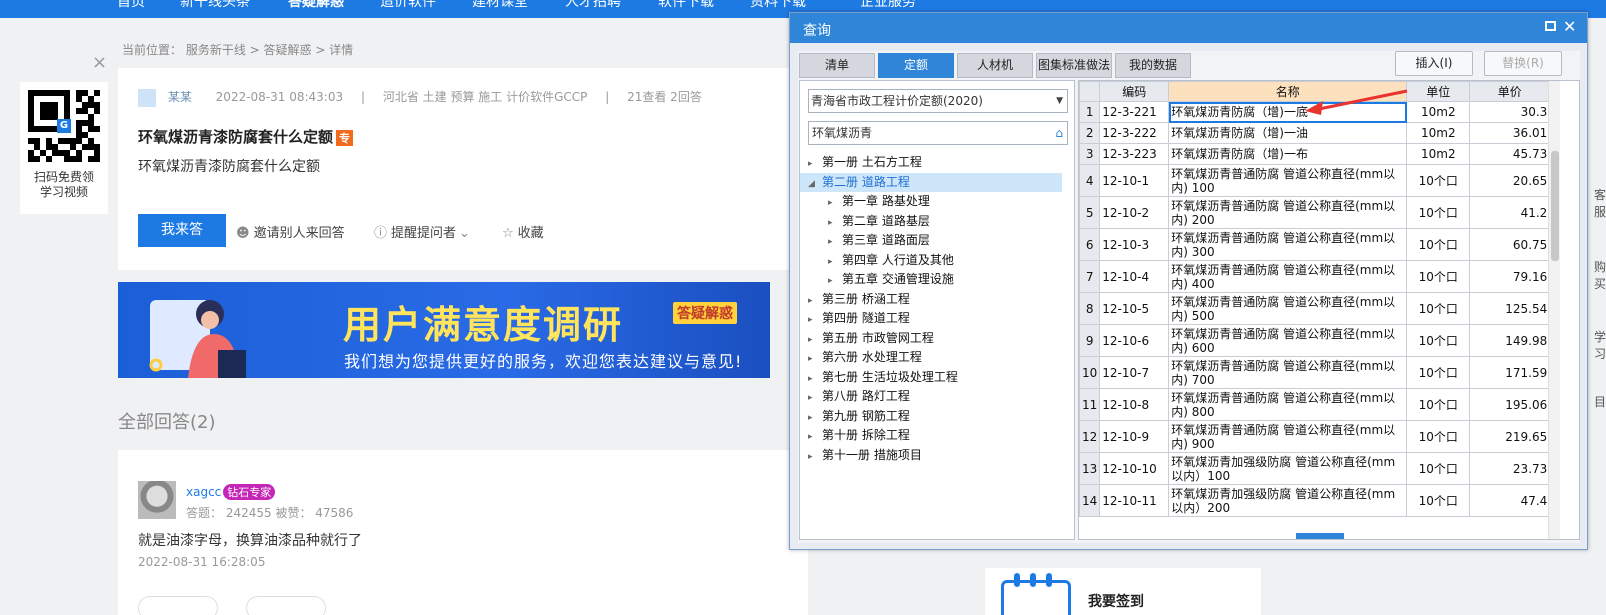 This screenshot has width=1606, height=615. Describe the element at coordinates (938, 133) in the screenshot. I see `quota-search-input: 环氧煤沥青 ⌂` at that location.